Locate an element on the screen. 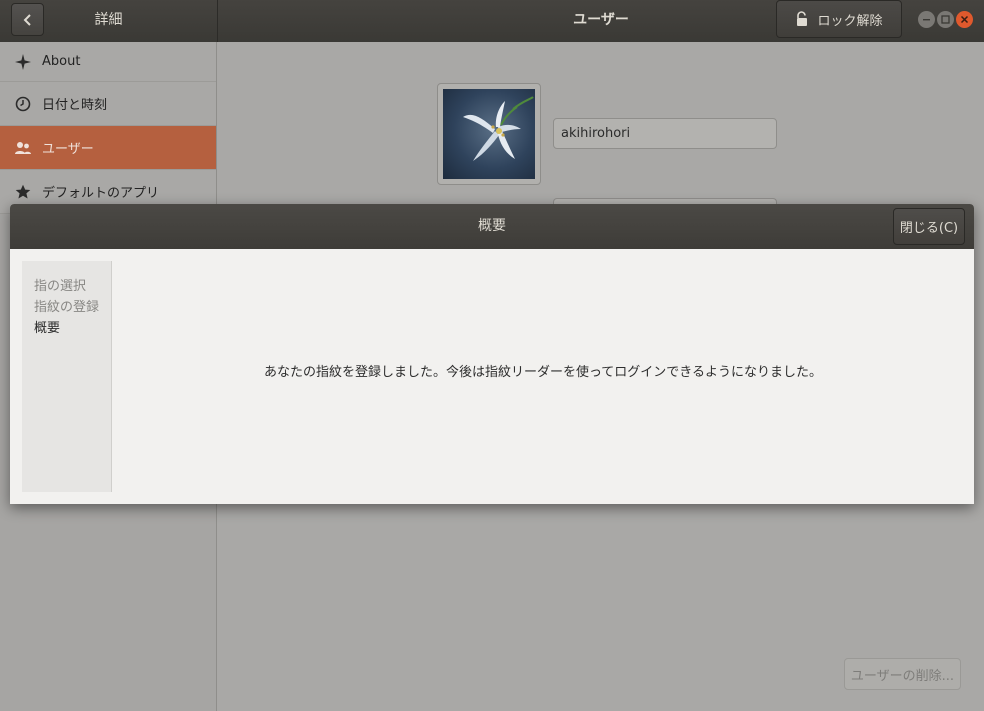 The height and width of the screenshot is (711, 984). close-icon is located at coordinates (964, 19).